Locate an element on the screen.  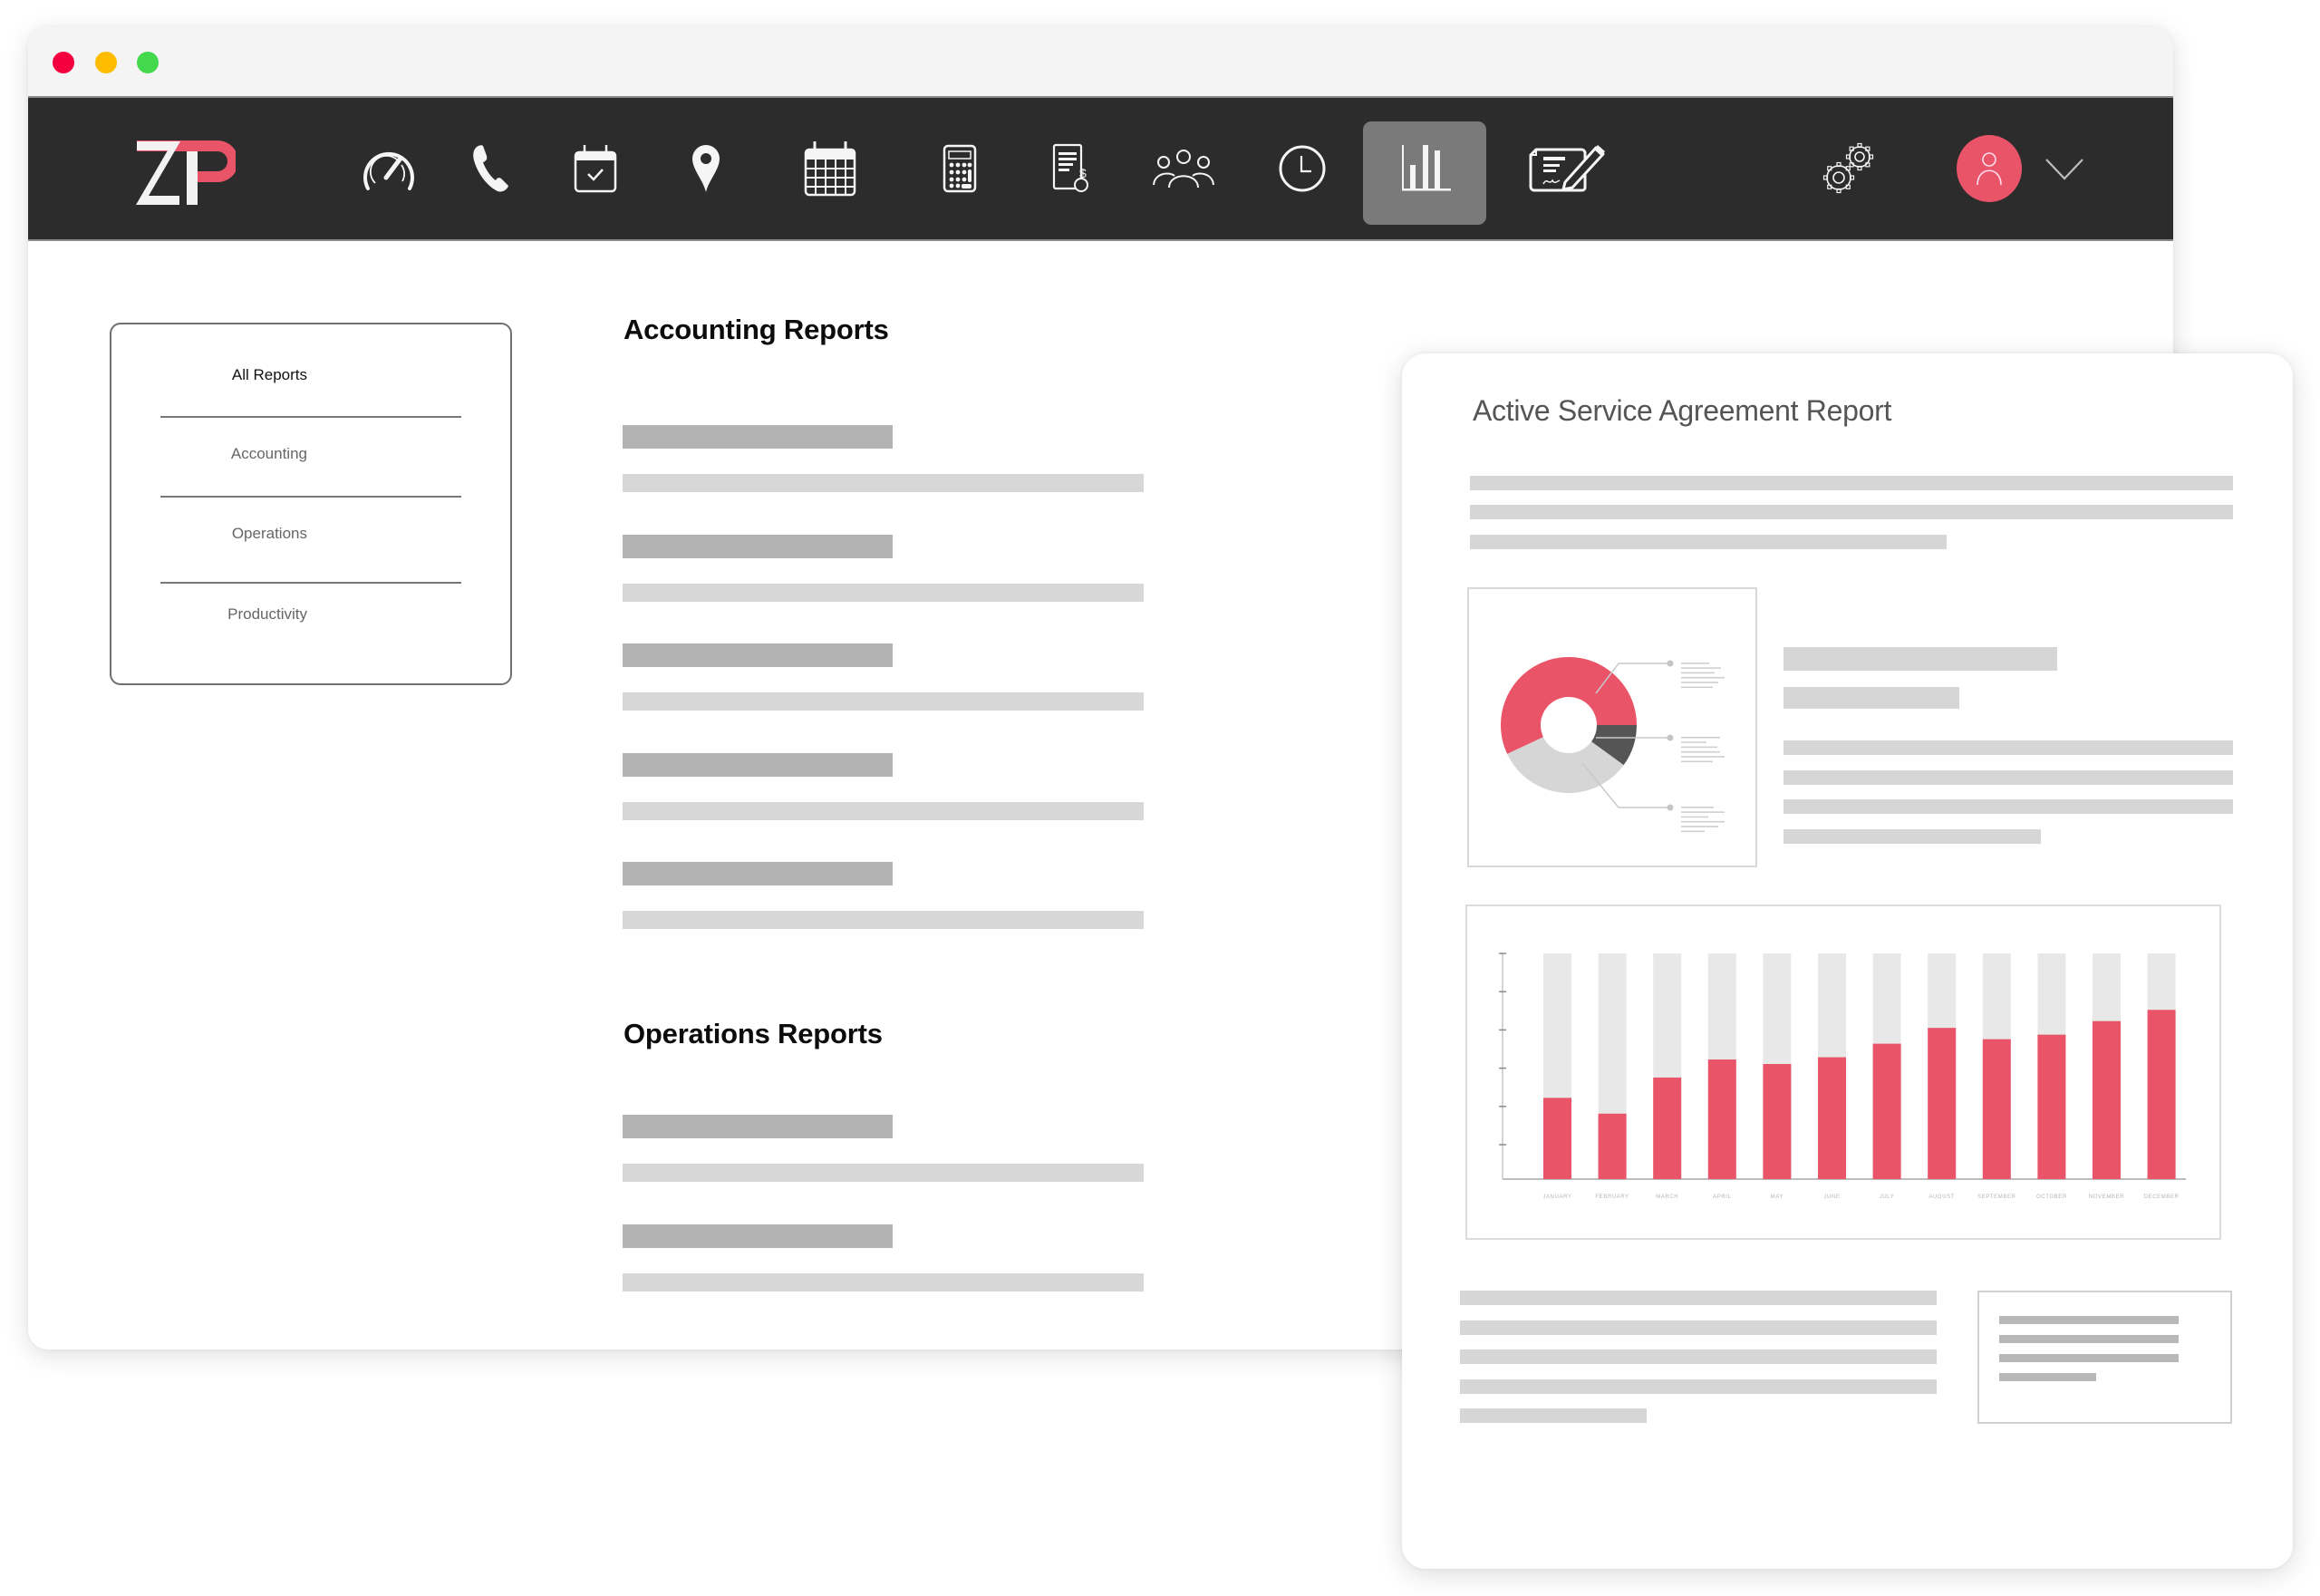
nav-item-schedule is located at coordinates (830, 168).